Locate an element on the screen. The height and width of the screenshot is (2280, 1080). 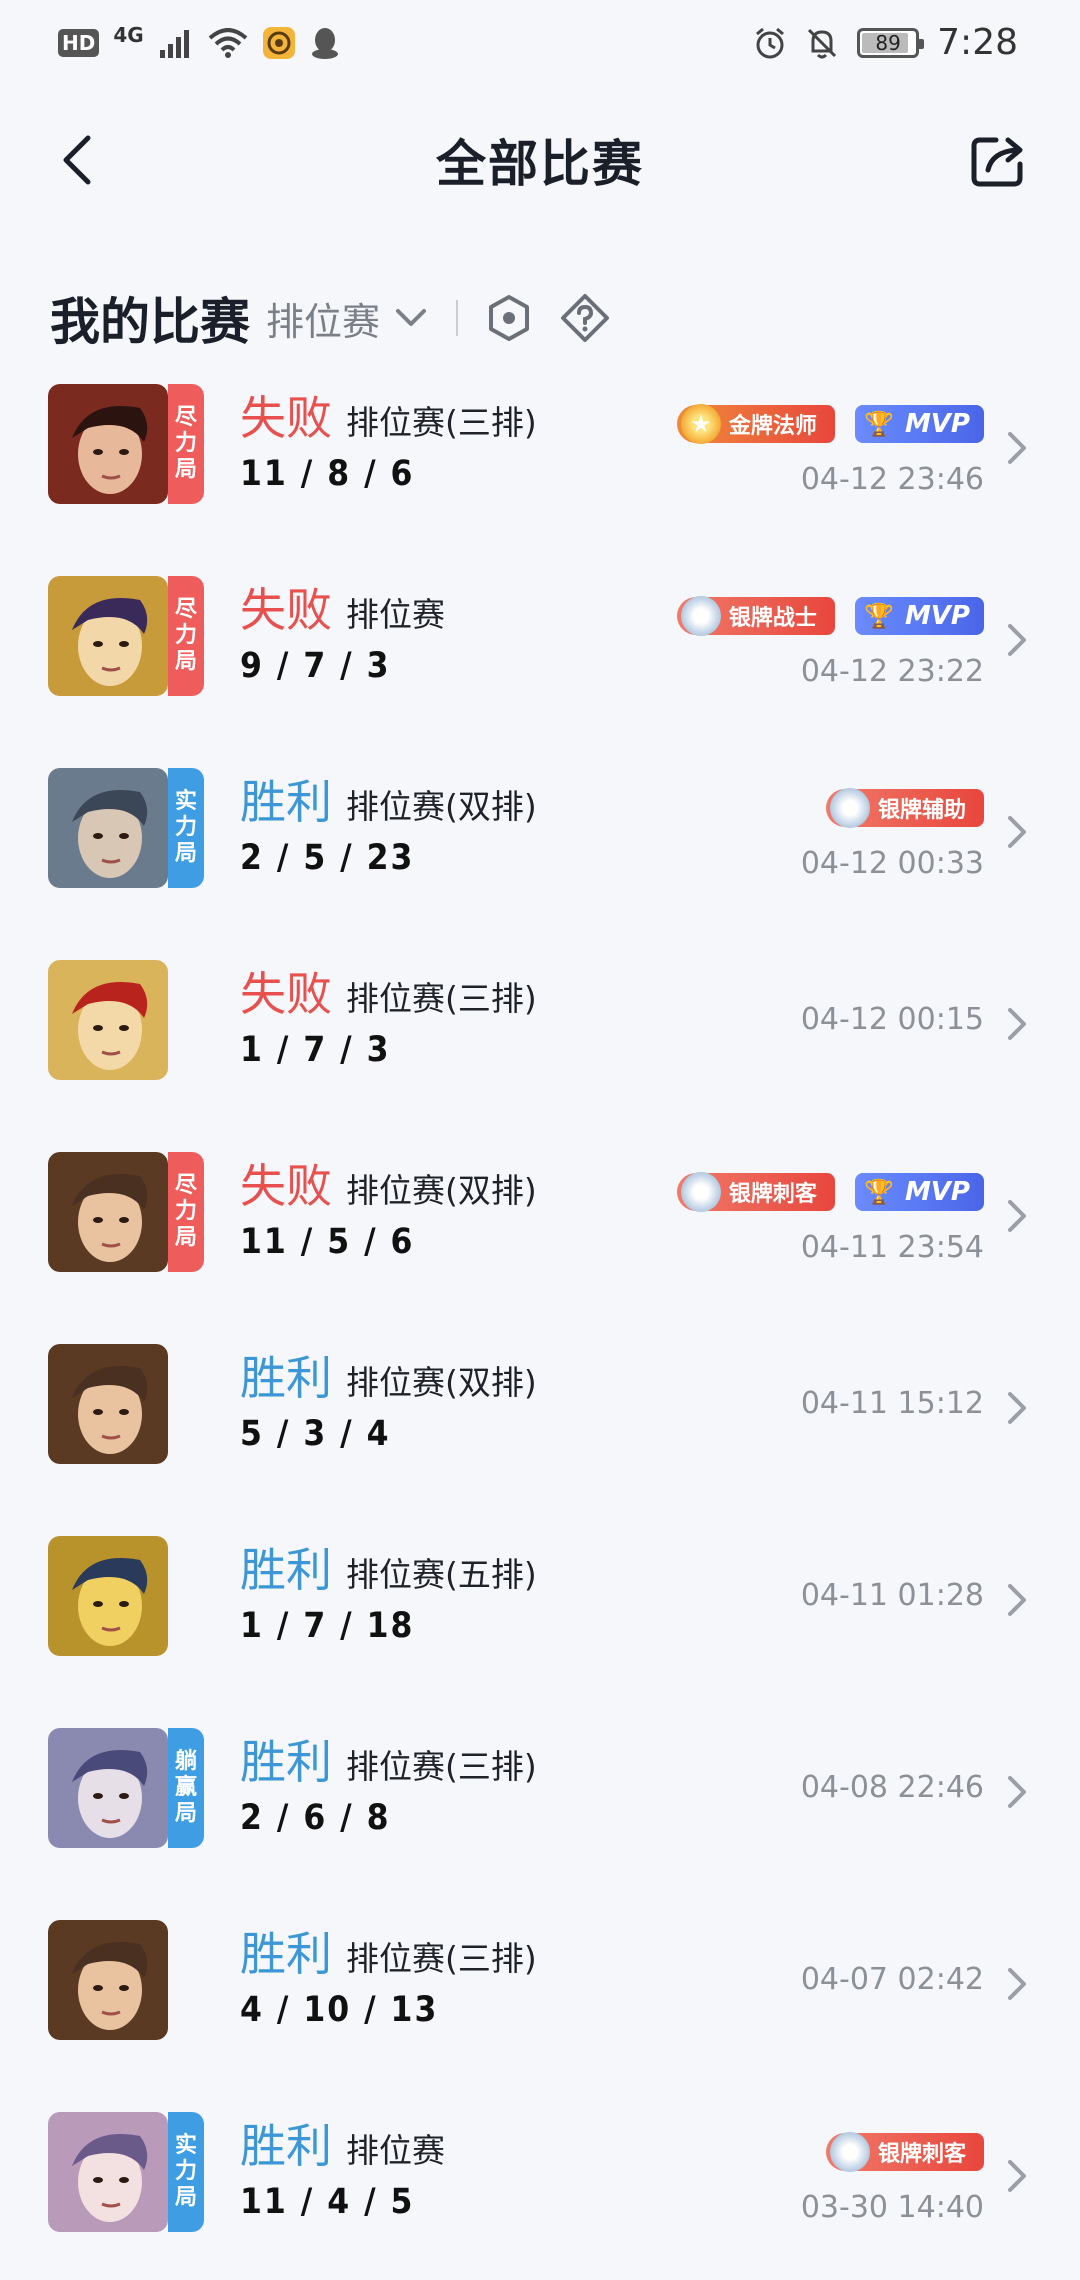
status-left: HD 4G is located at coordinates (199, 41).